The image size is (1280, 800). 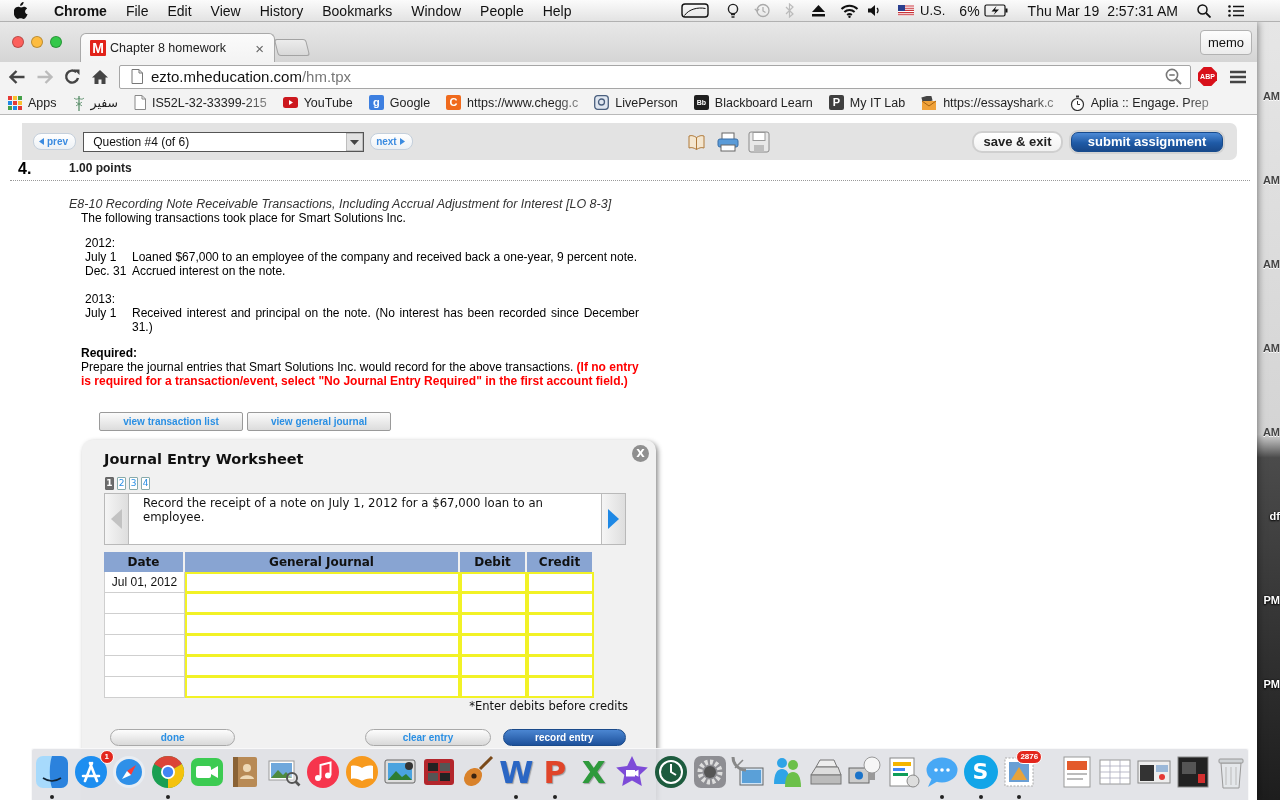 I want to click on menu-item: Help, so click(x=557, y=10).